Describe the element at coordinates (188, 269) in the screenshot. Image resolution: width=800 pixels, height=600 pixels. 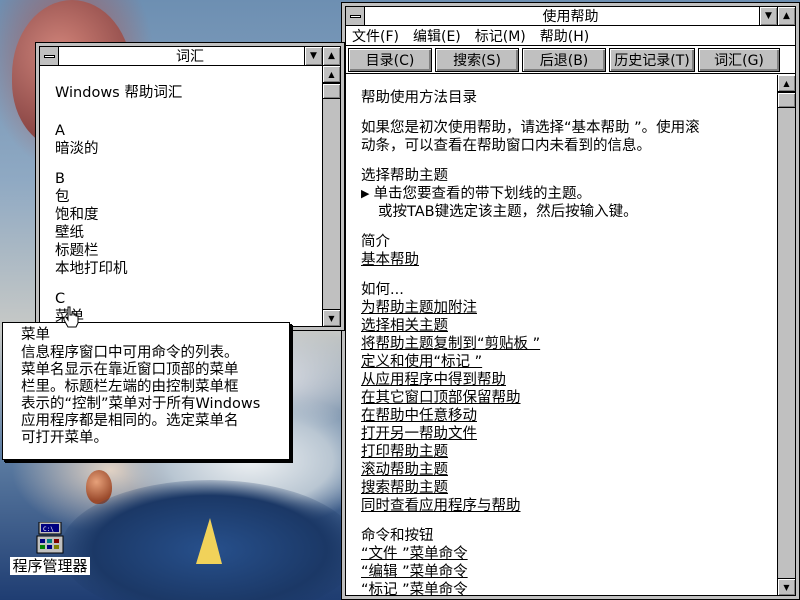
I see `glossary-term: 本地打印机` at that location.